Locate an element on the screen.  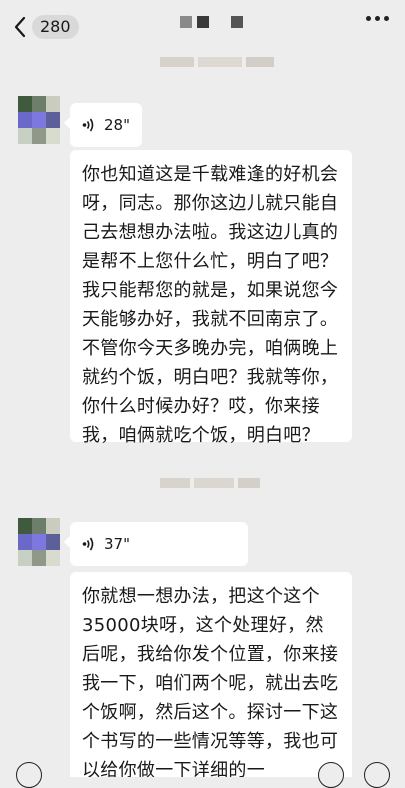
voice-message-bubble: 37" is located at coordinates (156, 544).